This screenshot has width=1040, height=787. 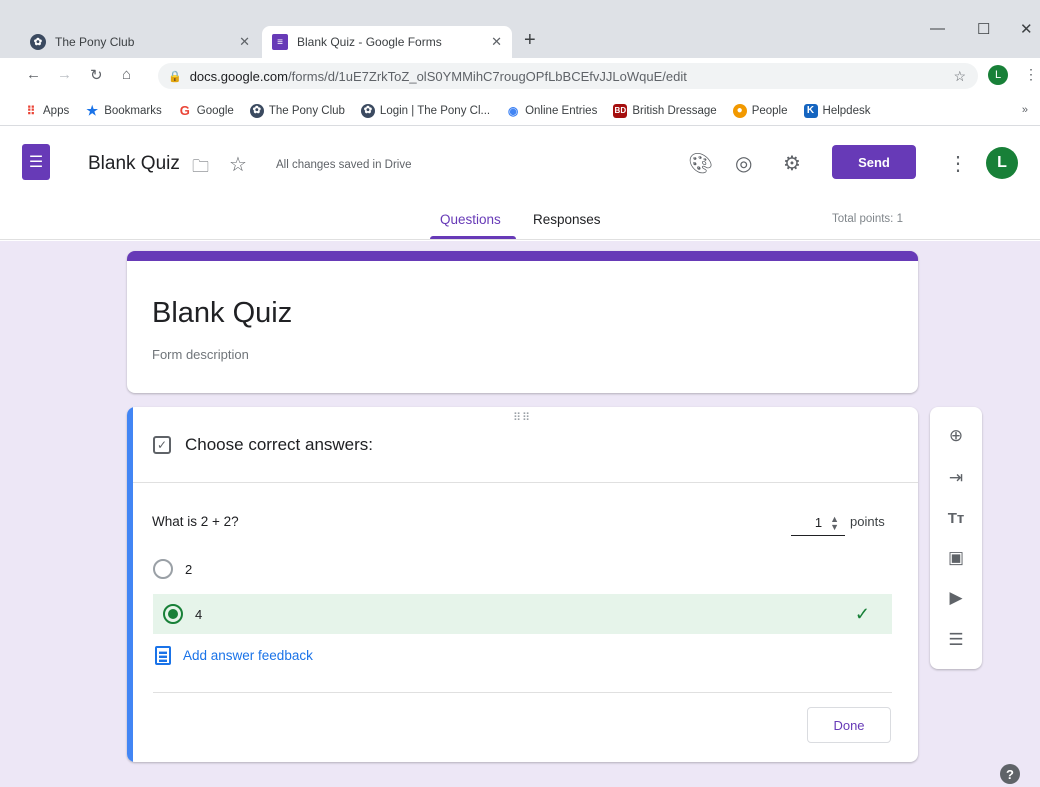 What do you see at coordinates (834, 522) in the screenshot?
I see `points-stepper-icon: ▲ ▼` at bounding box center [834, 522].